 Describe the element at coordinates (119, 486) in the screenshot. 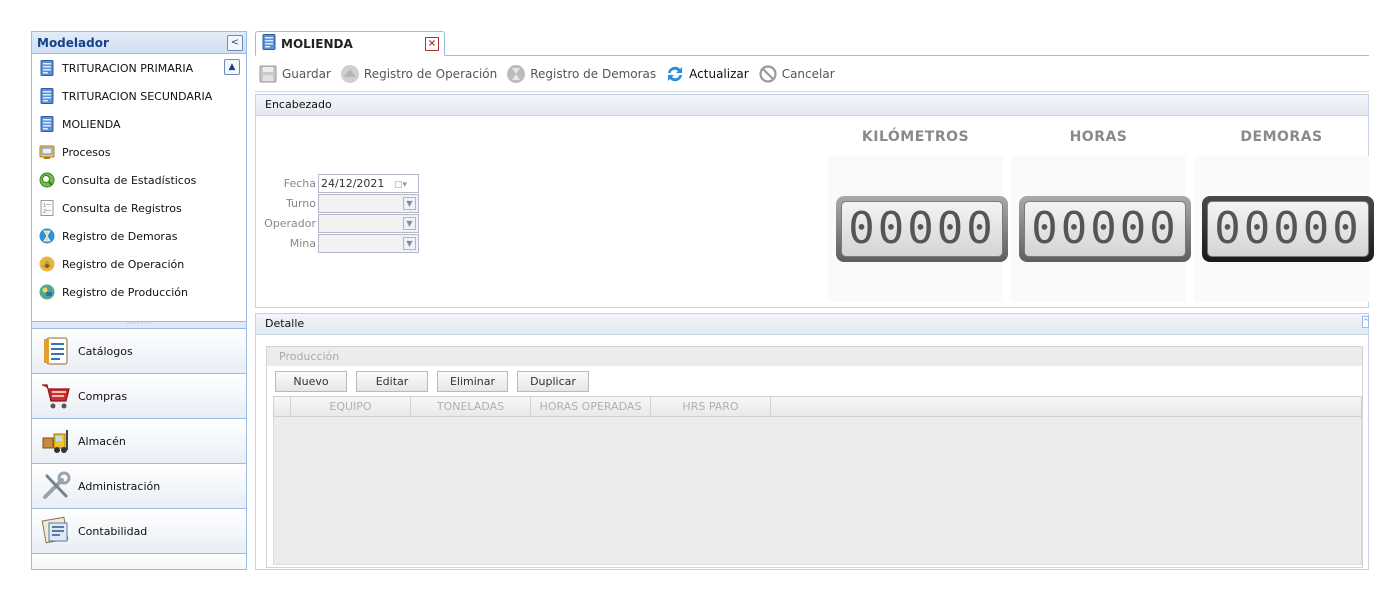

I see `sidebar-group-label: Administración` at that location.